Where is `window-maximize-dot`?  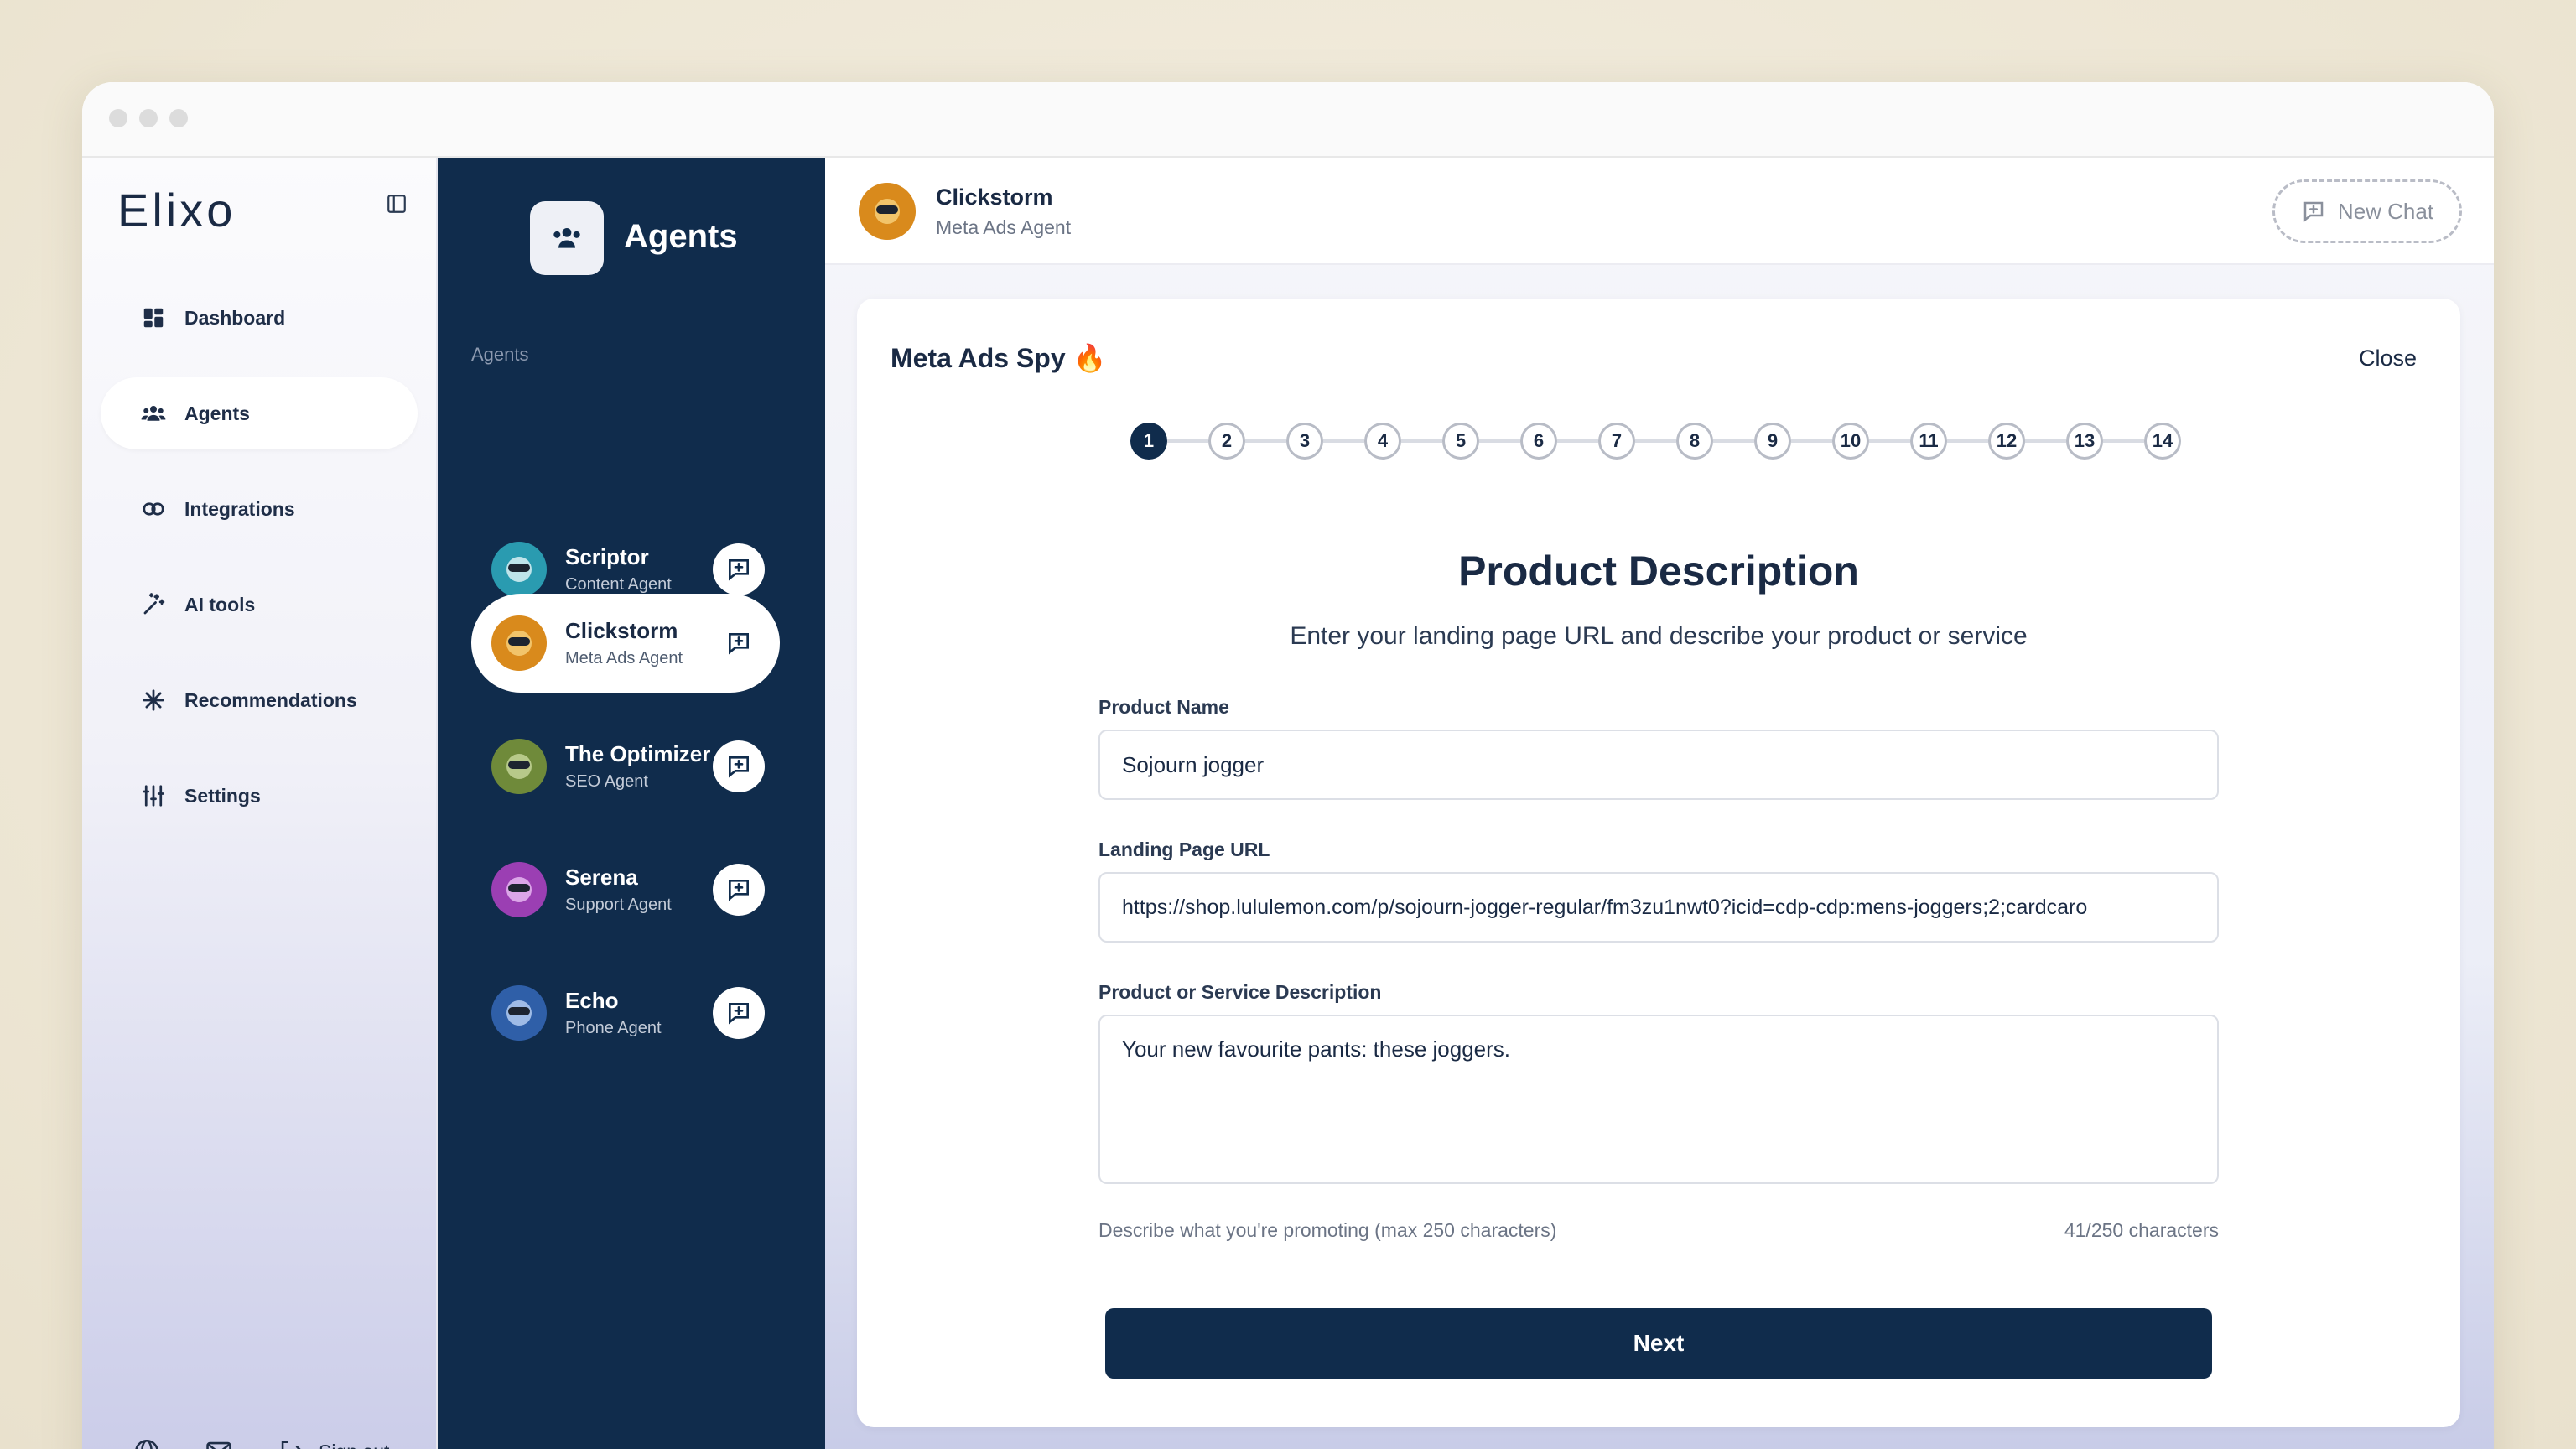
window-maximize-dot is located at coordinates (178, 118).